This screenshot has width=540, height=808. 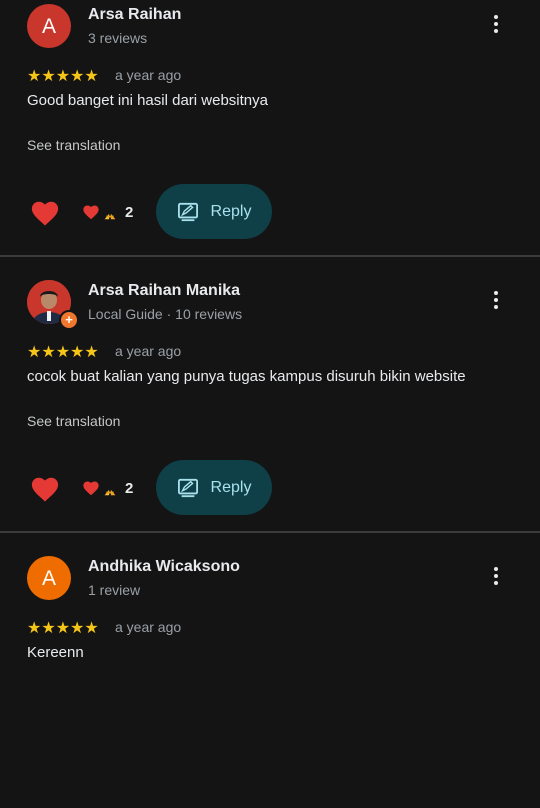 What do you see at coordinates (53, 305) in the screenshot?
I see `avatar: +` at bounding box center [53, 305].